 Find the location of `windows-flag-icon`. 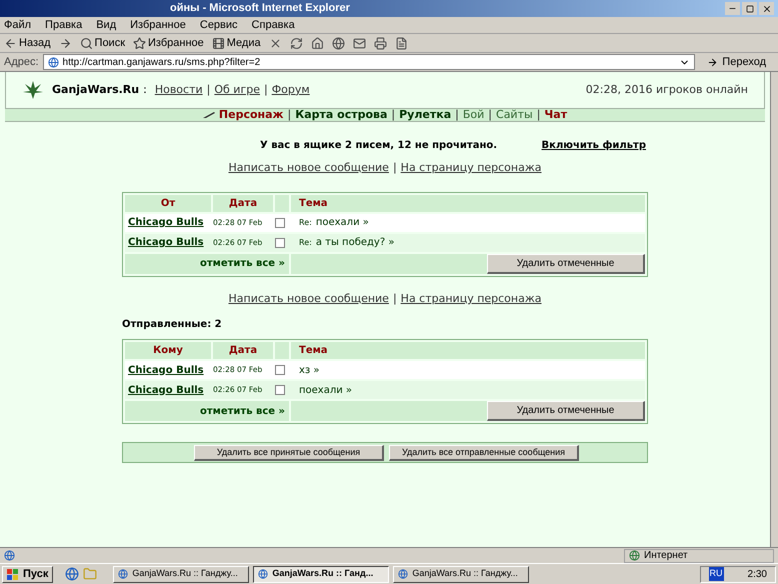

windows-flag-icon is located at coordinates (13, 574).